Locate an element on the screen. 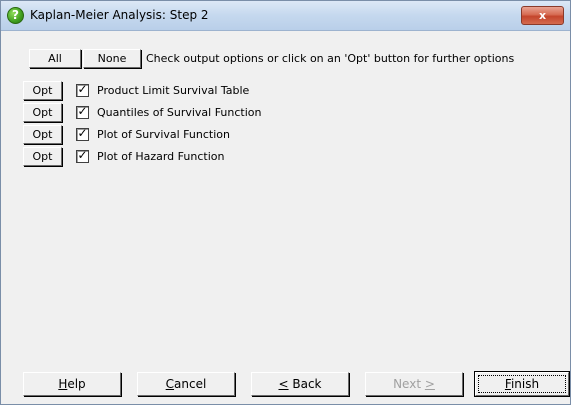 The width and height of the screenshot is (573, 407). help-question-icon: ? is located at coordinates (15, 15).